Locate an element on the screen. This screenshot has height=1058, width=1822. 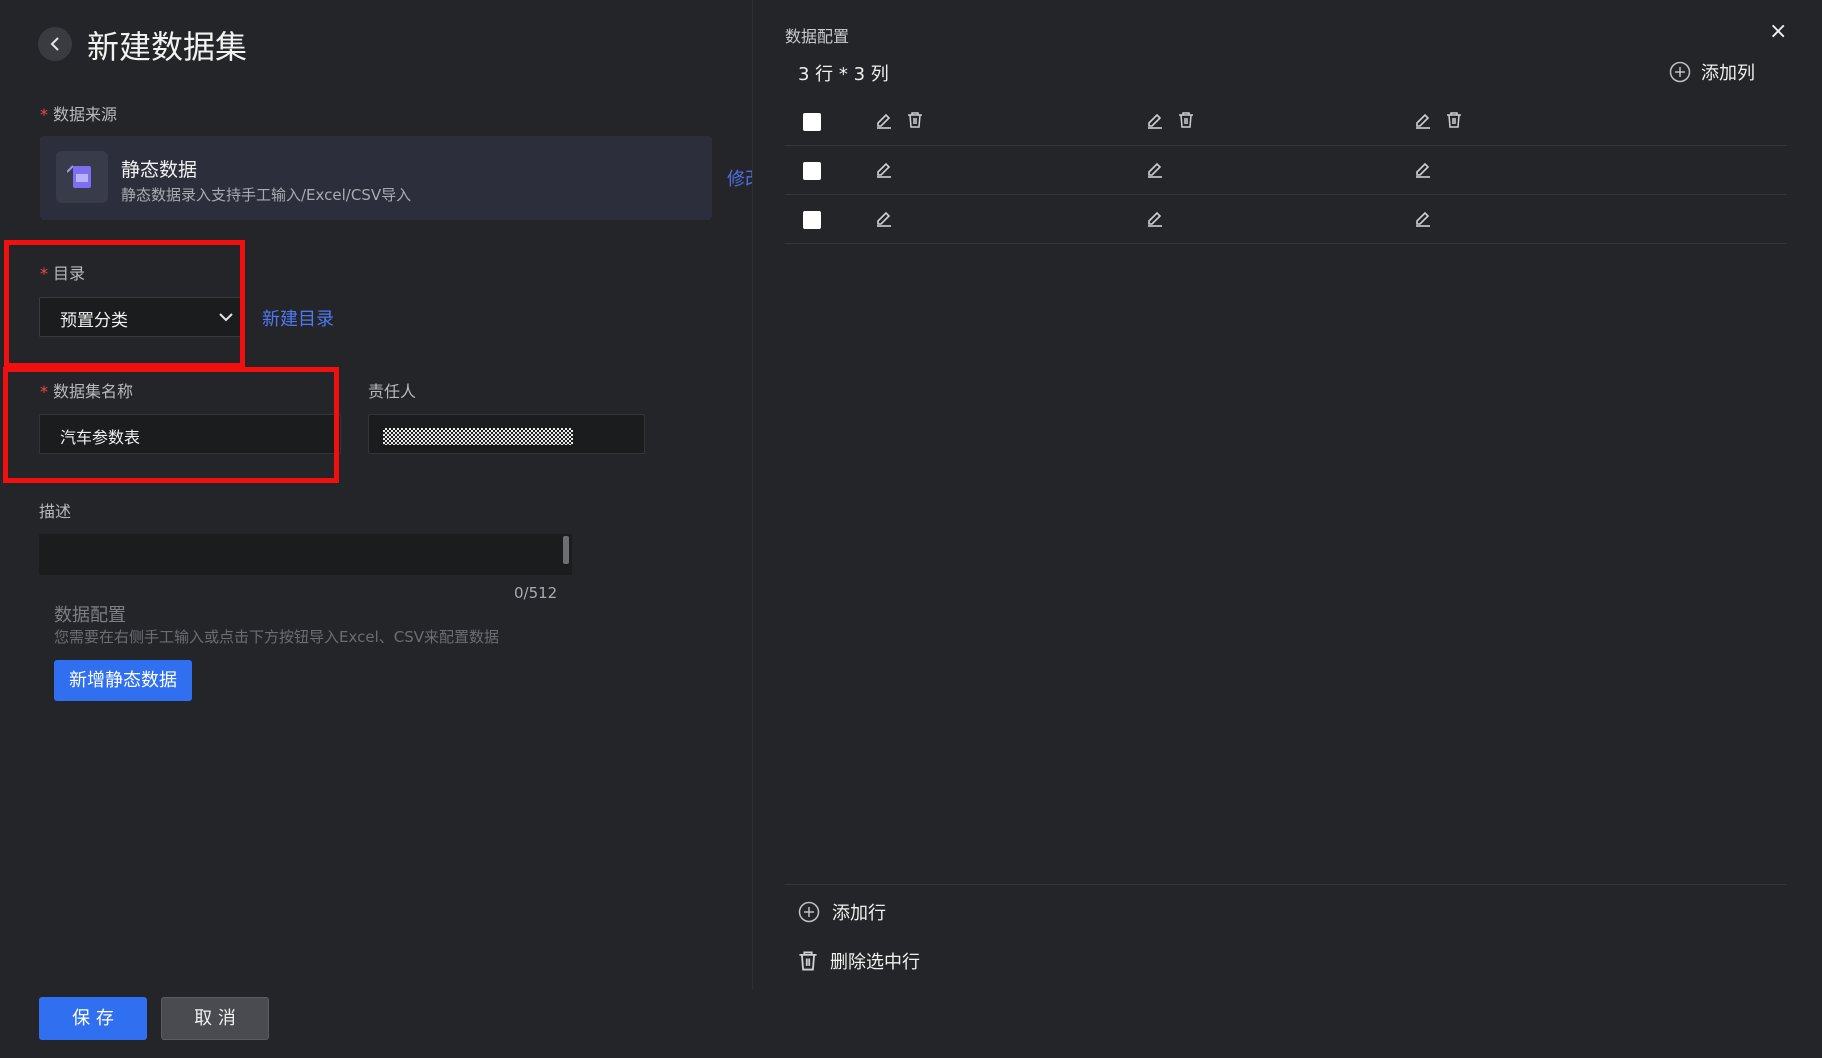
description-label: 描述 is located at coordinates (55, 511).